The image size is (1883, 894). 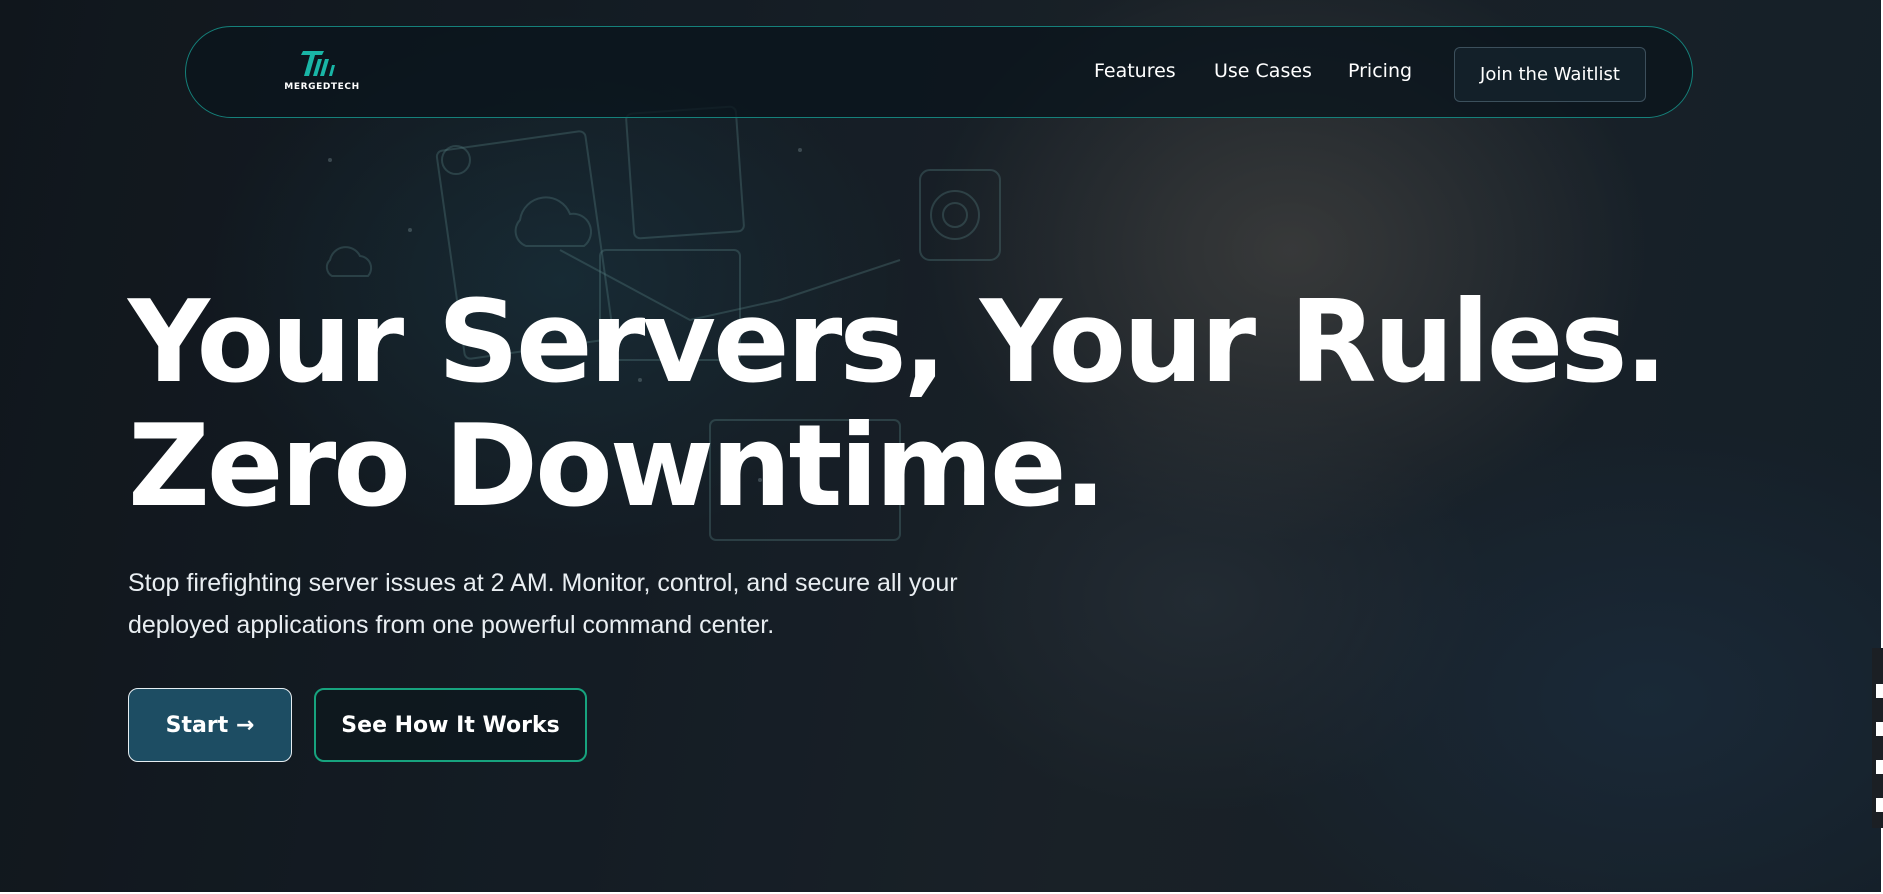 I want to click on hero-headline-line-1: Your Servers, Your Rules., so click(x=898, y=342).